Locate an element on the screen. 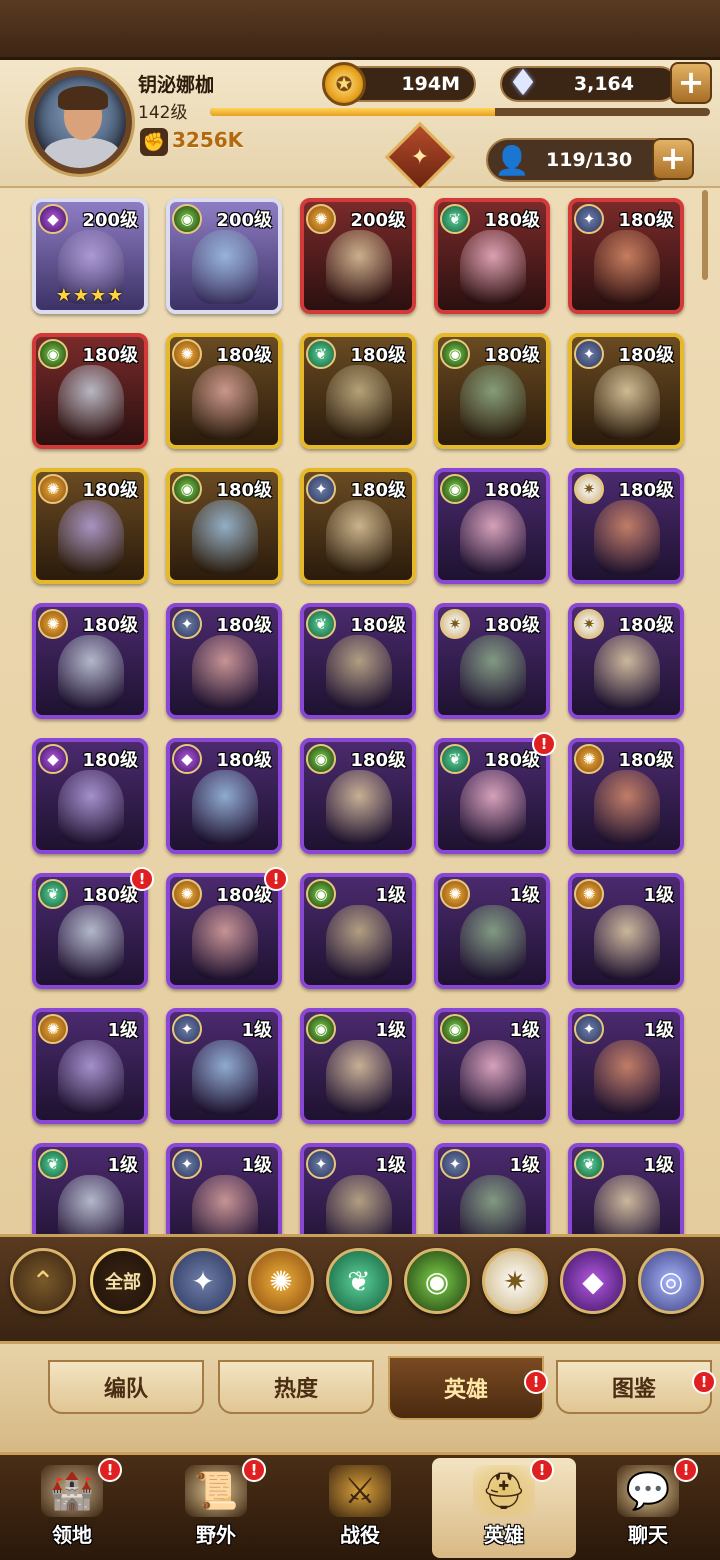 Image resolution: width=720 pixels, height=1560 pixels. subtab-0: 编队 is located at coordinates (126, 1387).